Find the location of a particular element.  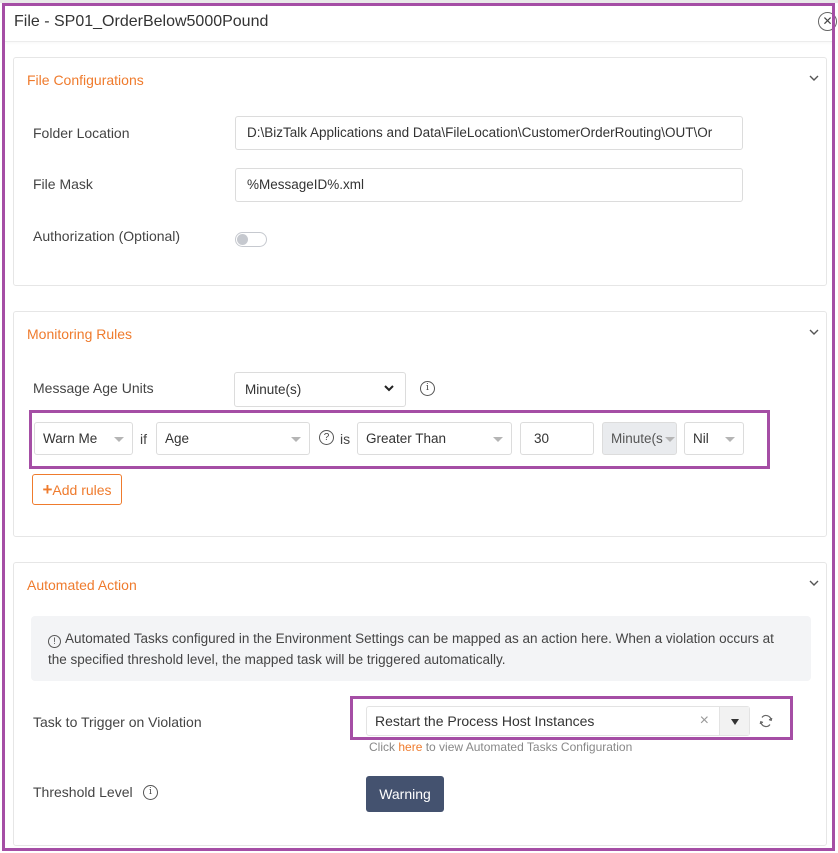

message-age-units-label: Message Age Units is located at coordinates (93, 388).